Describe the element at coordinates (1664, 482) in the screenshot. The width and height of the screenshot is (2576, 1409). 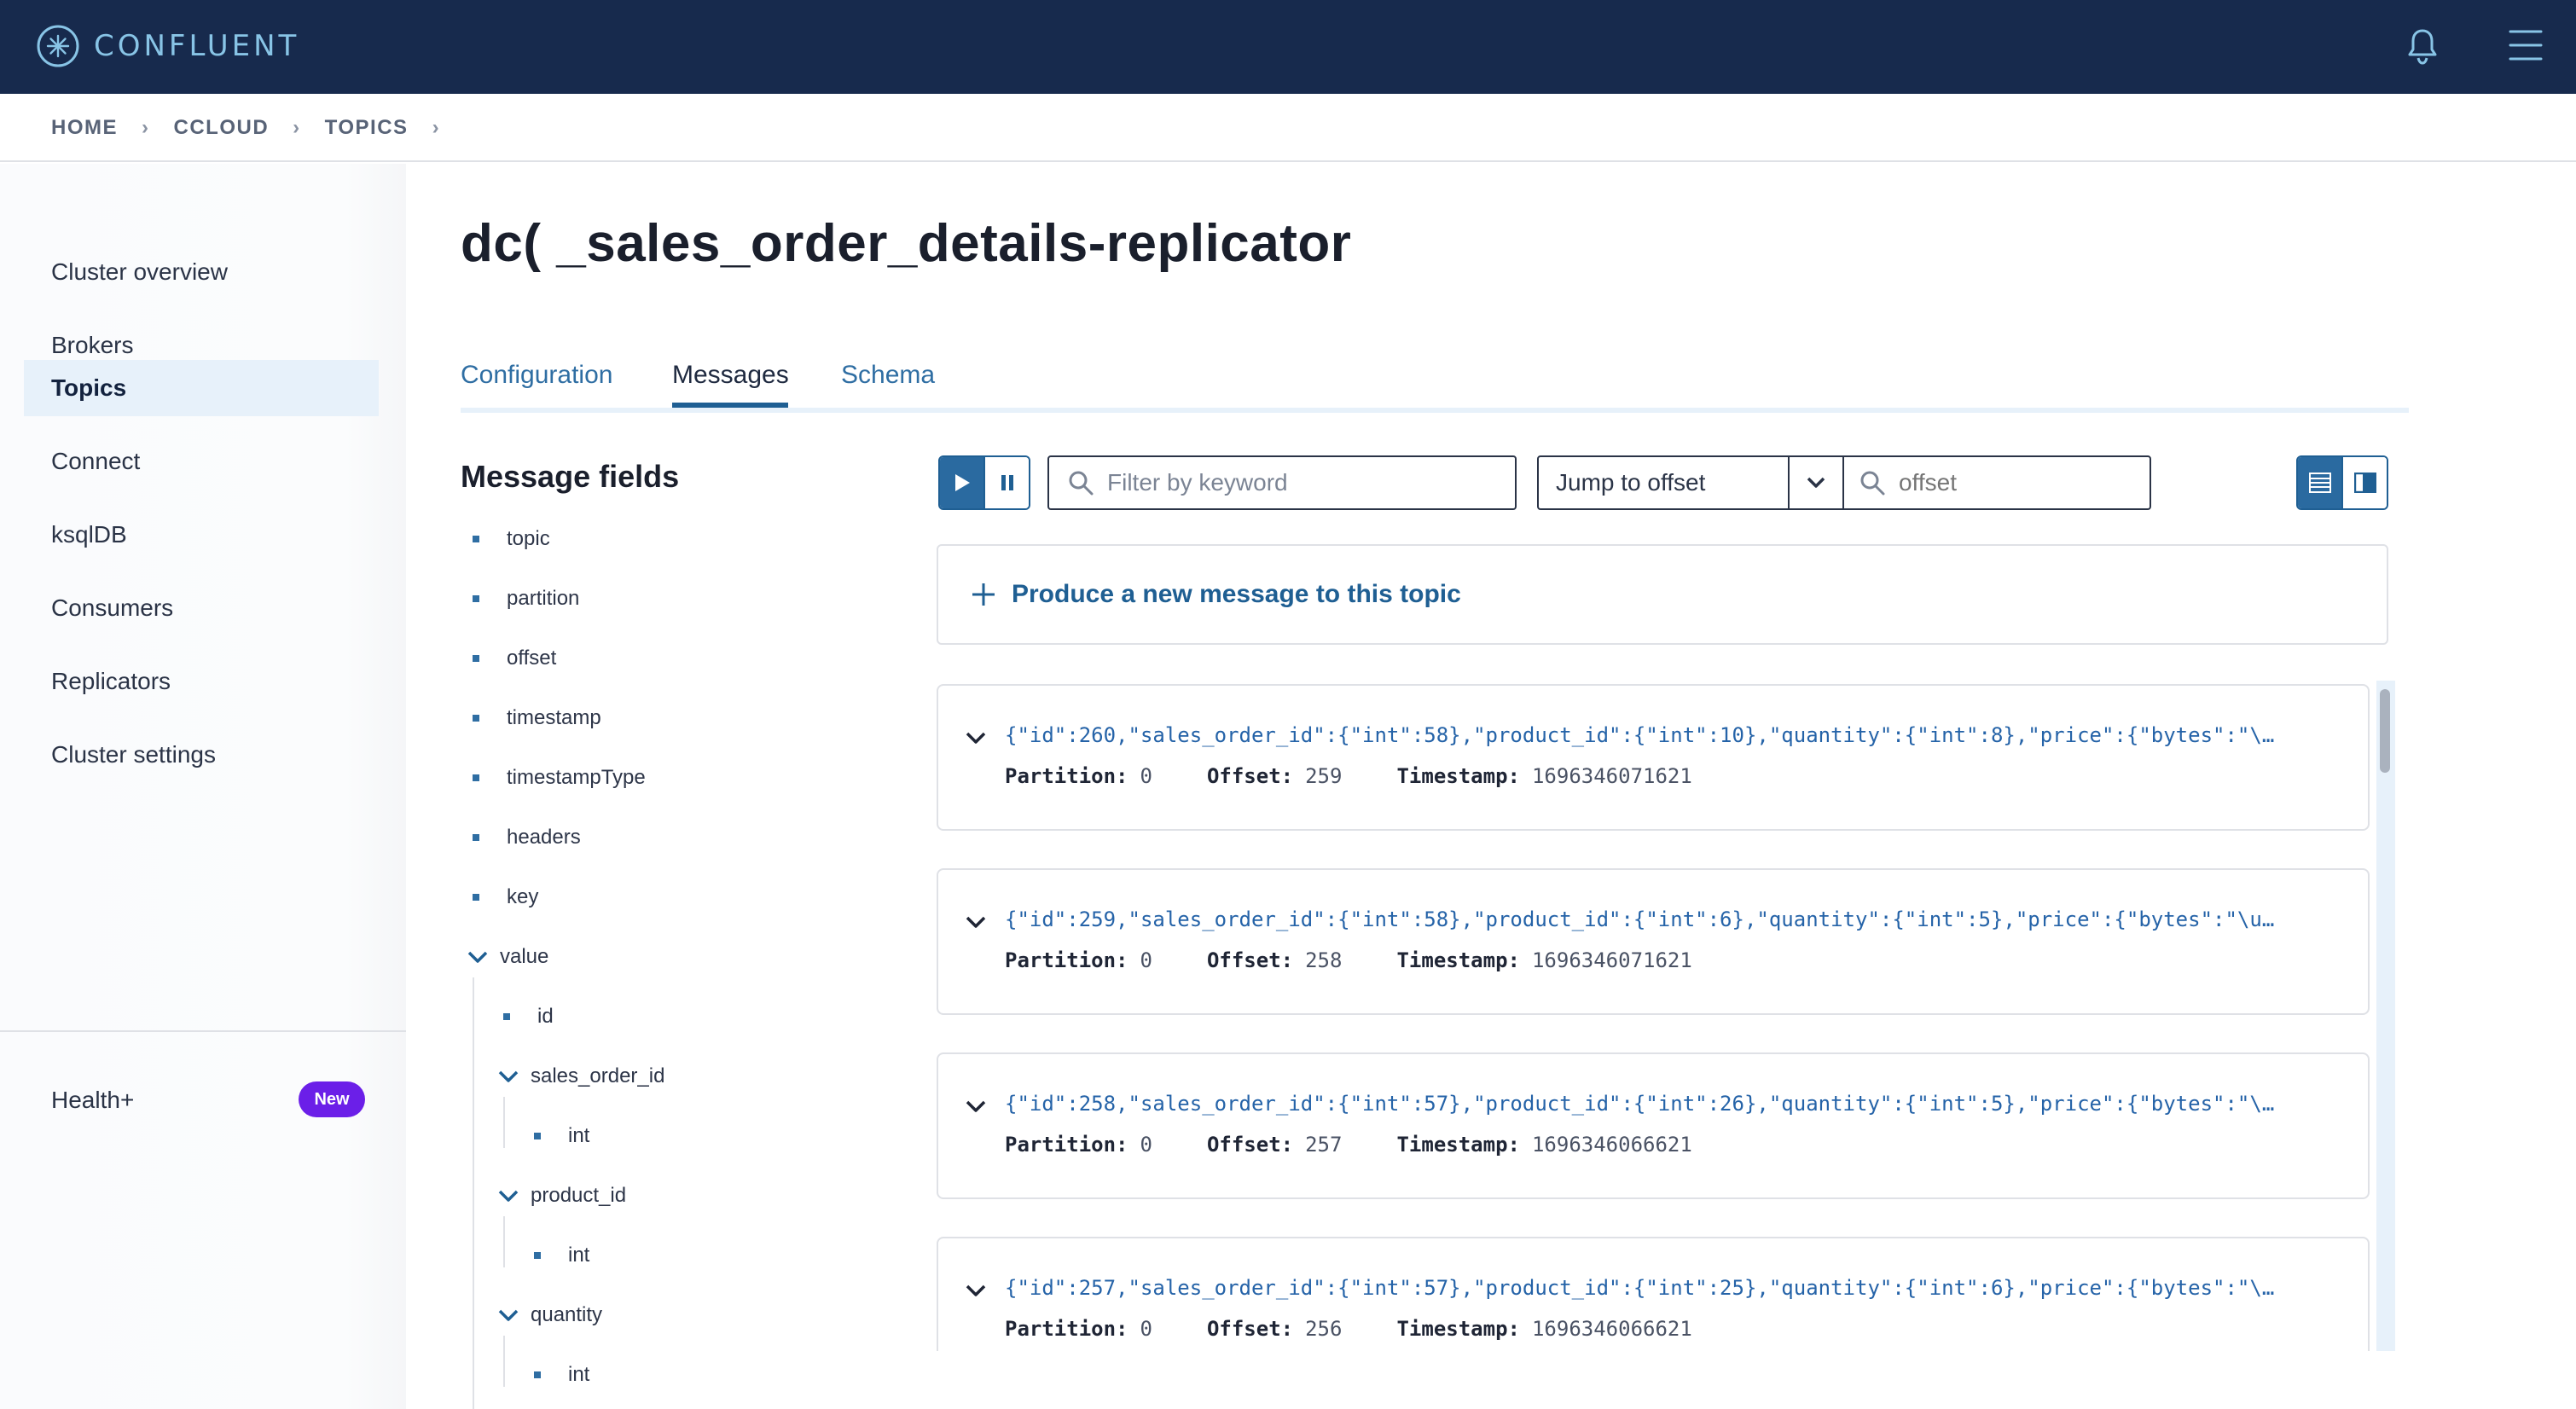
I see `jump-to-offset-label: Jump to offset` at that location.